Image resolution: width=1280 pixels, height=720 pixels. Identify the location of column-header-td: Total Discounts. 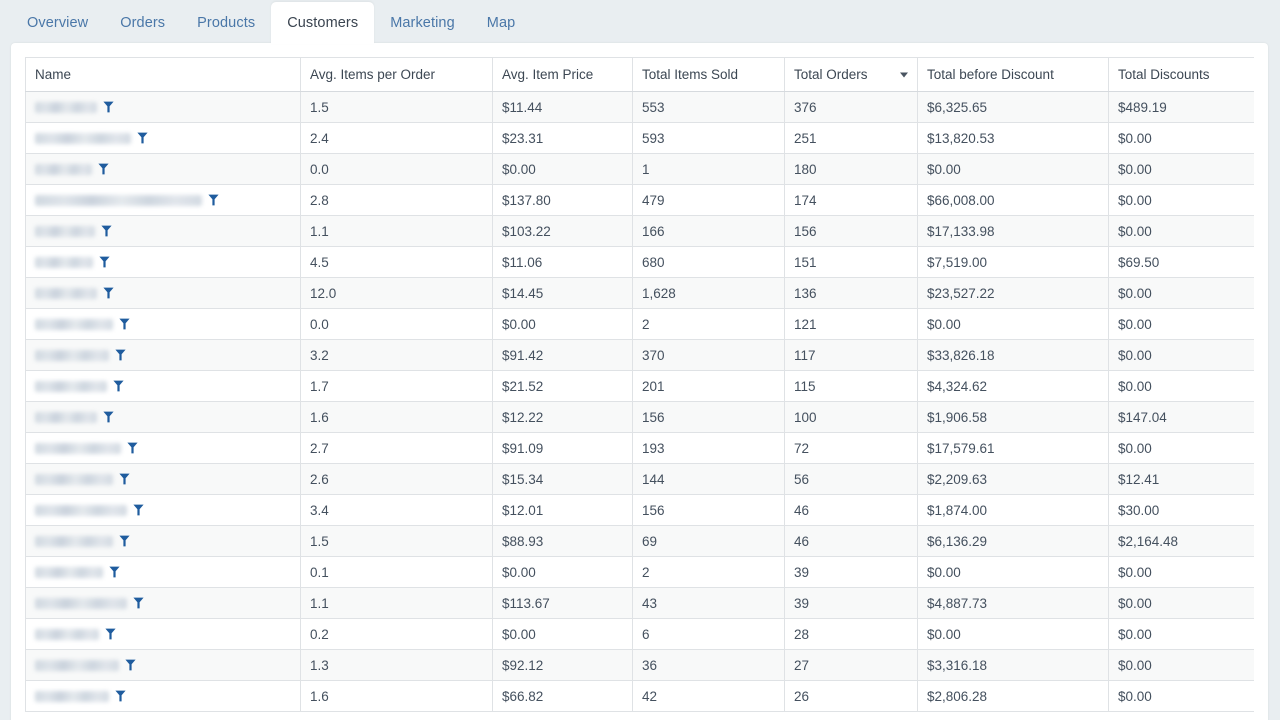
(1181, 74).